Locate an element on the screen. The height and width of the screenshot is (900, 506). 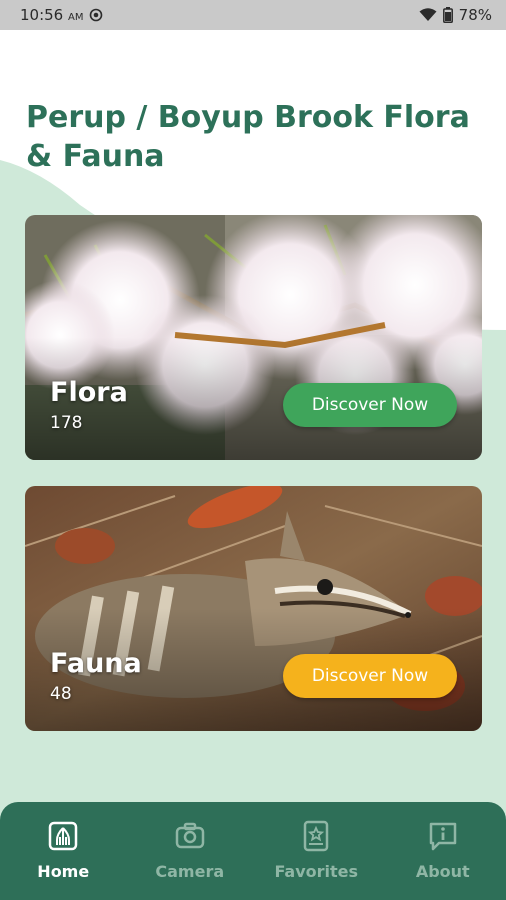
nav-label-home: Home is located at coordinates (63, 871).